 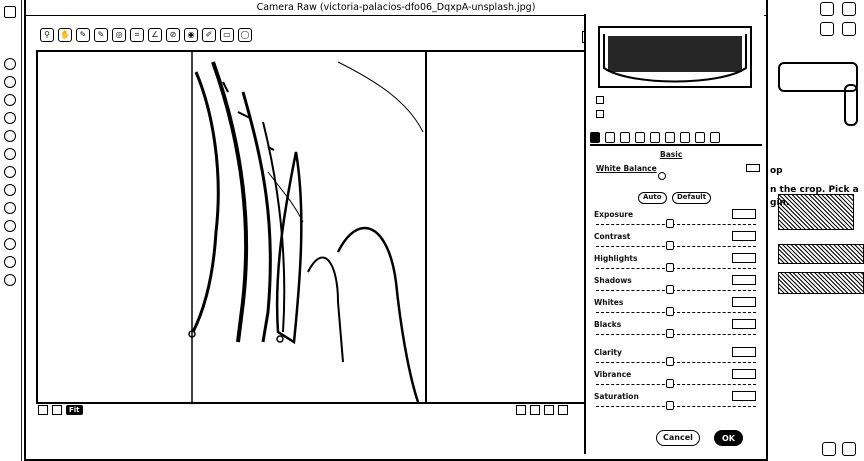 I want to click on magic-wand-tool-icon, so click(x=10, y=100).